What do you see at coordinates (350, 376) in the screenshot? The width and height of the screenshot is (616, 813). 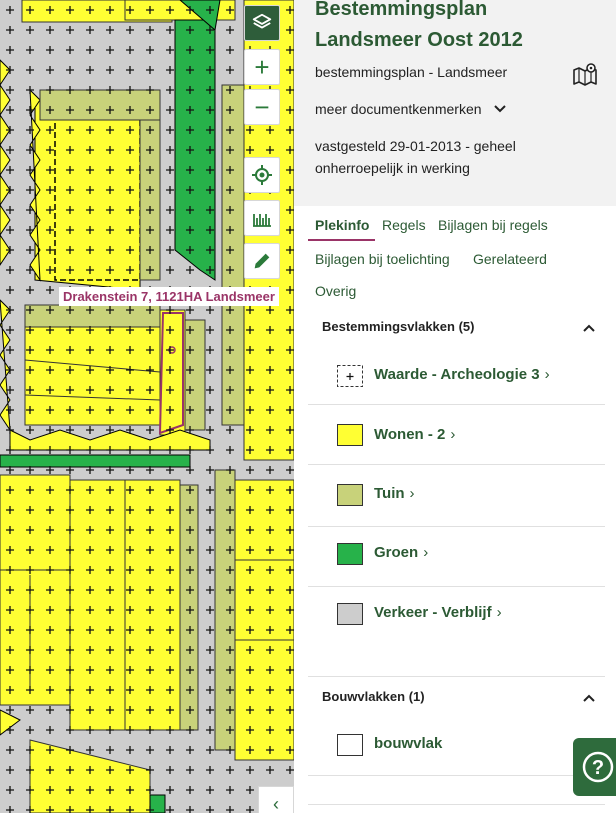 I see `swatch-archeologie` at bounding box center [350, 376].